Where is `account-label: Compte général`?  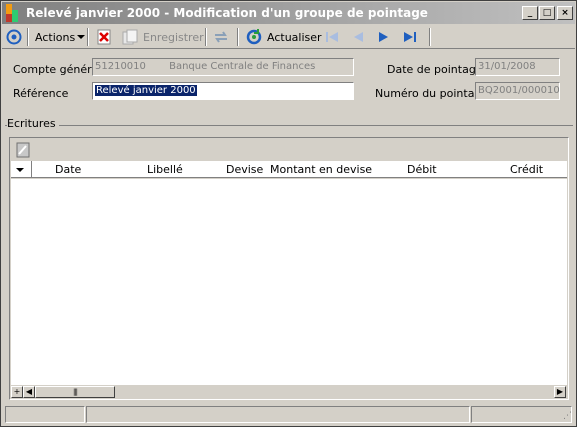 account-label: Compte général is located at coordinates (57, 69).